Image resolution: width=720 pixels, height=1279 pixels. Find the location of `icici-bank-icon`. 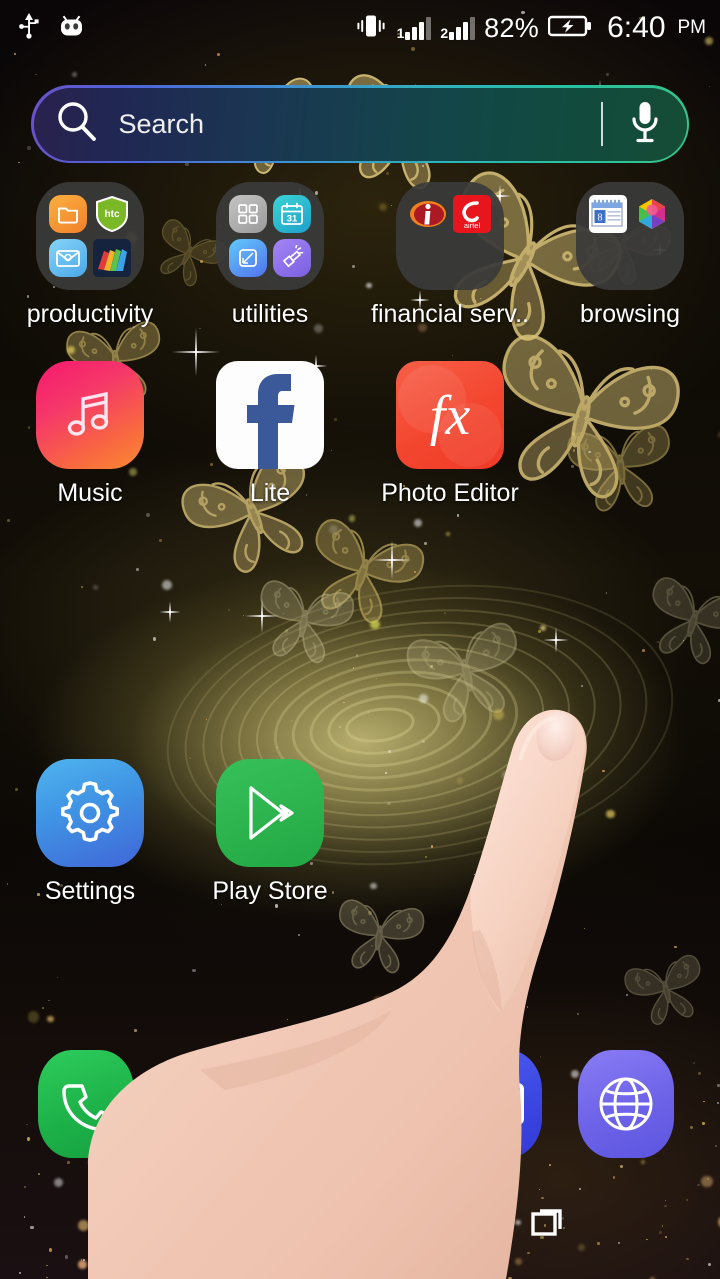

icici-bank-icon is located at coordinates (428, 214).